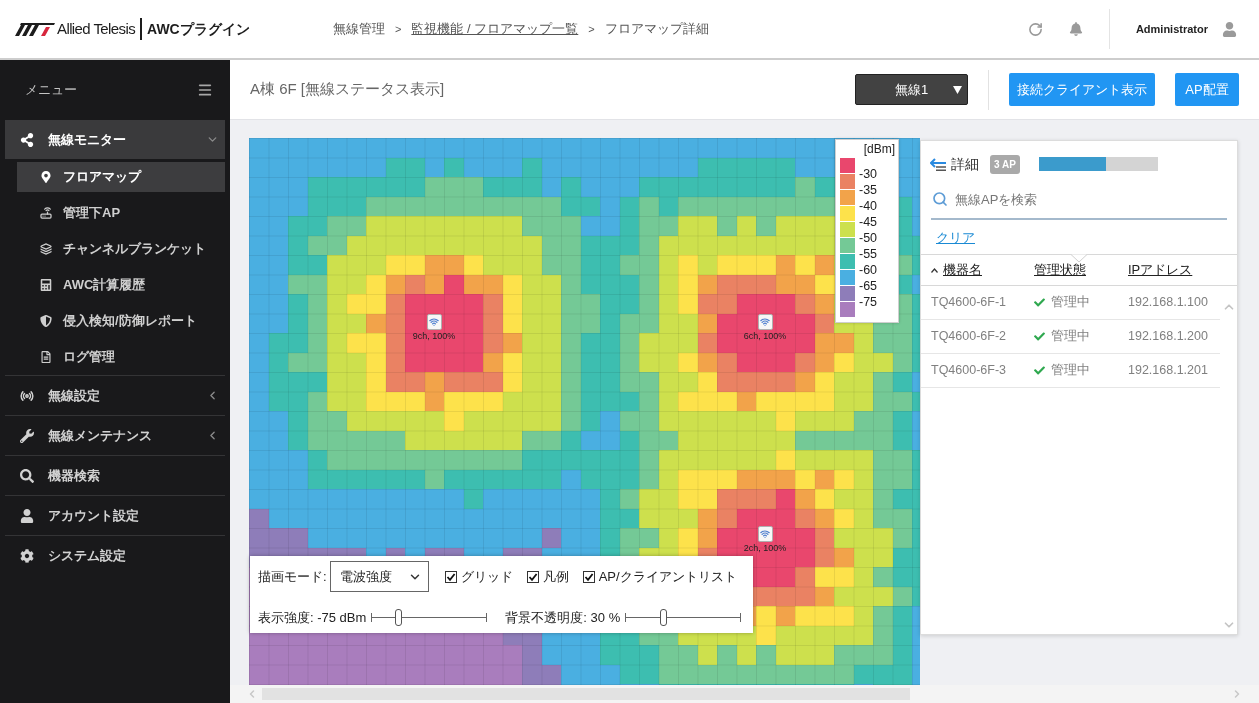  What do you see at coordinates (46, 177) in the screenshot?
I see `map-pin-icon` at bounding box center [46, 177].